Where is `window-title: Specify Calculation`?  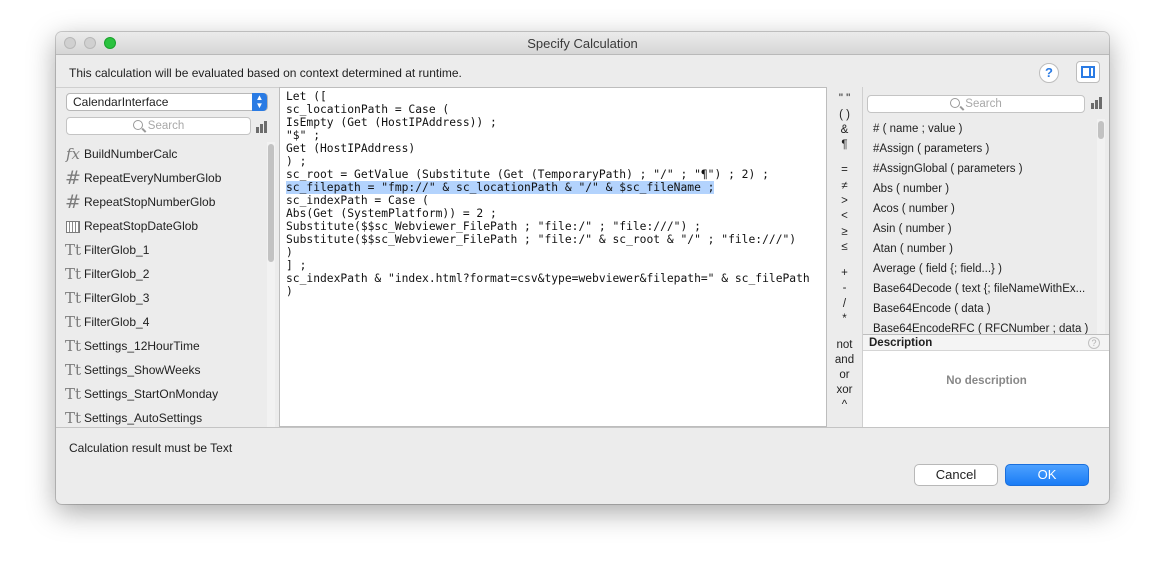 window-title: Specify Calculation is located at coordinates (582, 43).